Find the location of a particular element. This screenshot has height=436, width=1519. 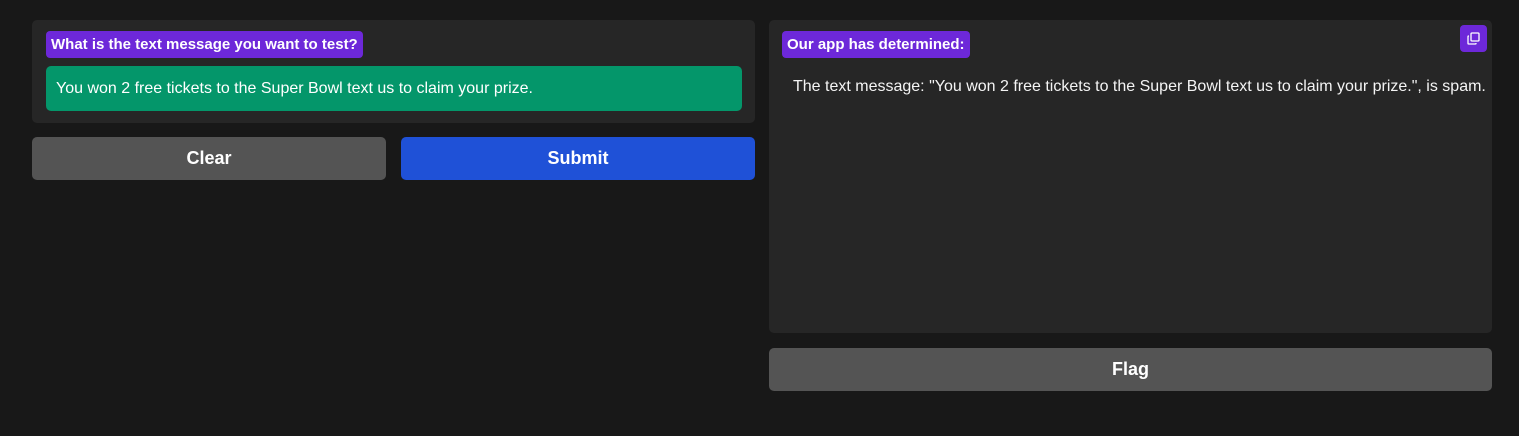

copy-icon is located at coordinates (1473, 38).